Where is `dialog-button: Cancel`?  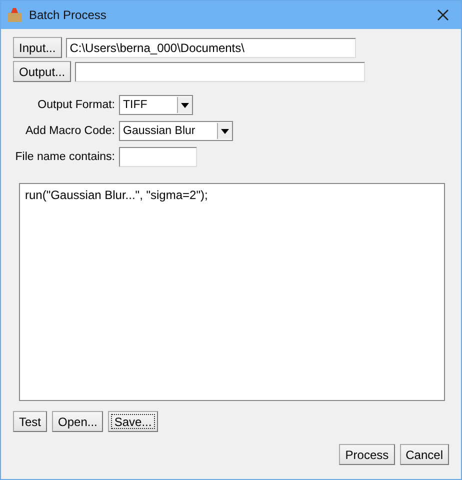
dialog-button: Cancel is located at coordinates (424, 454).